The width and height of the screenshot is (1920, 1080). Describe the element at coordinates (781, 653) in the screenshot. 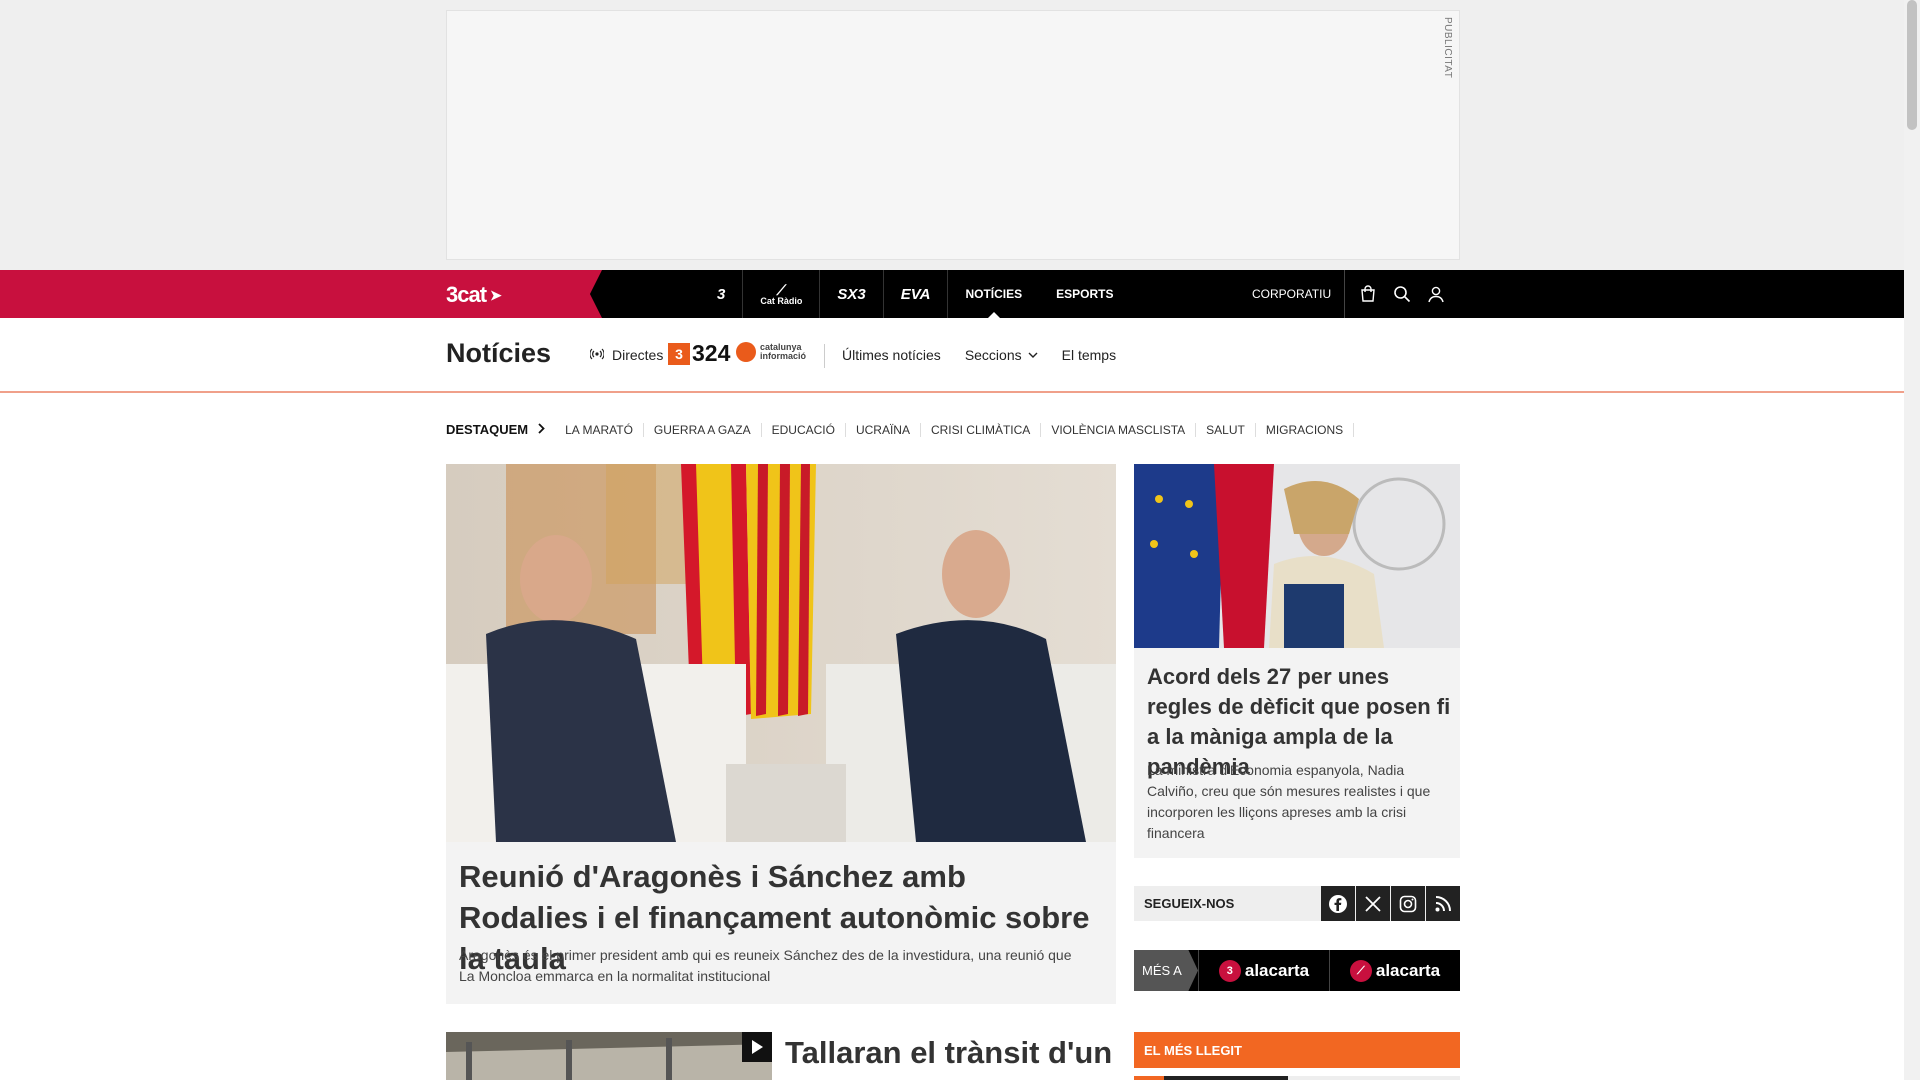

I see `main-article-image` at that location.